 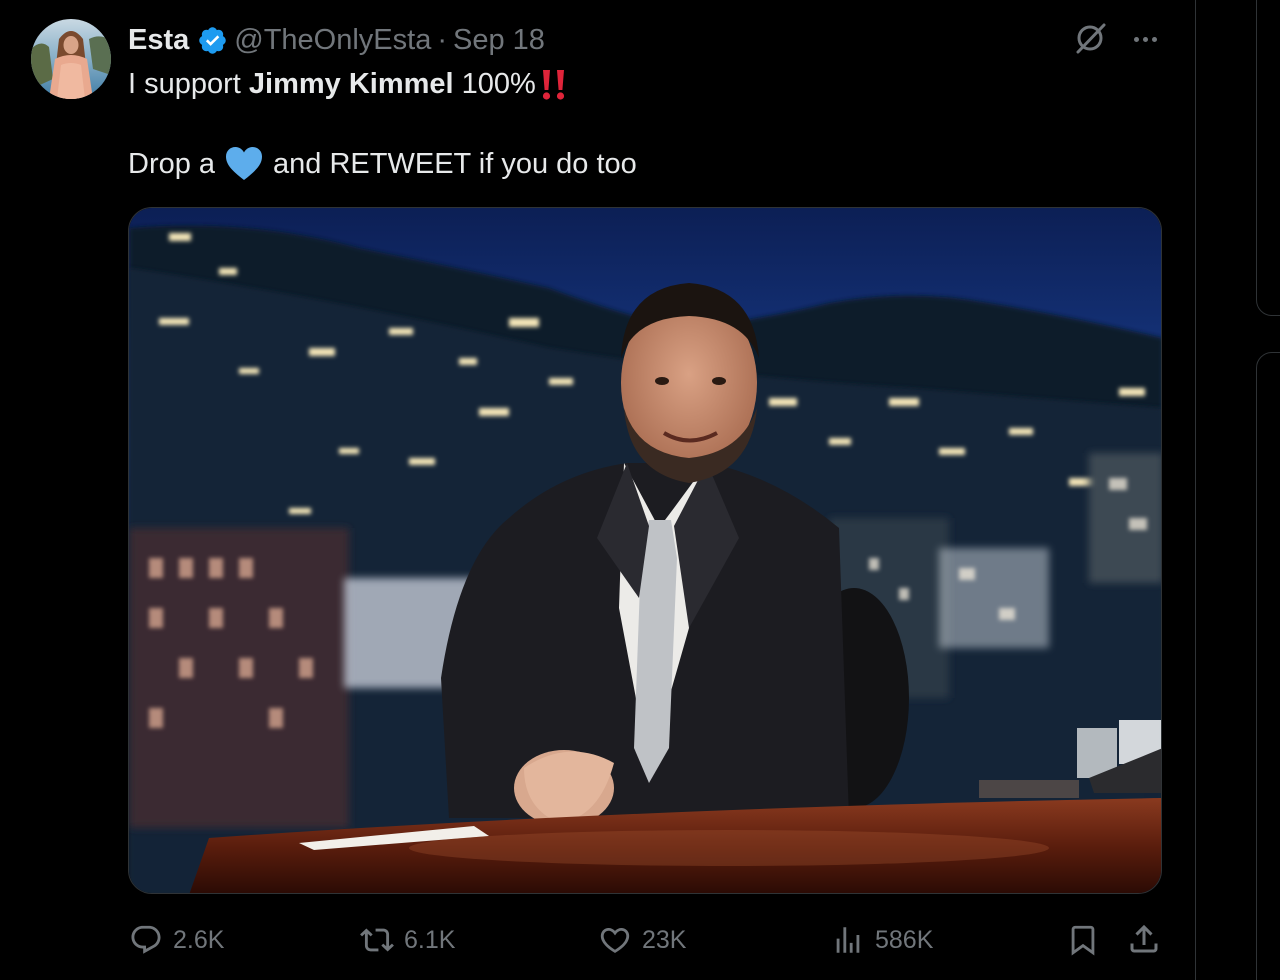 I want to click on retweet-button: 6.1K, so click(x=407, y=940).